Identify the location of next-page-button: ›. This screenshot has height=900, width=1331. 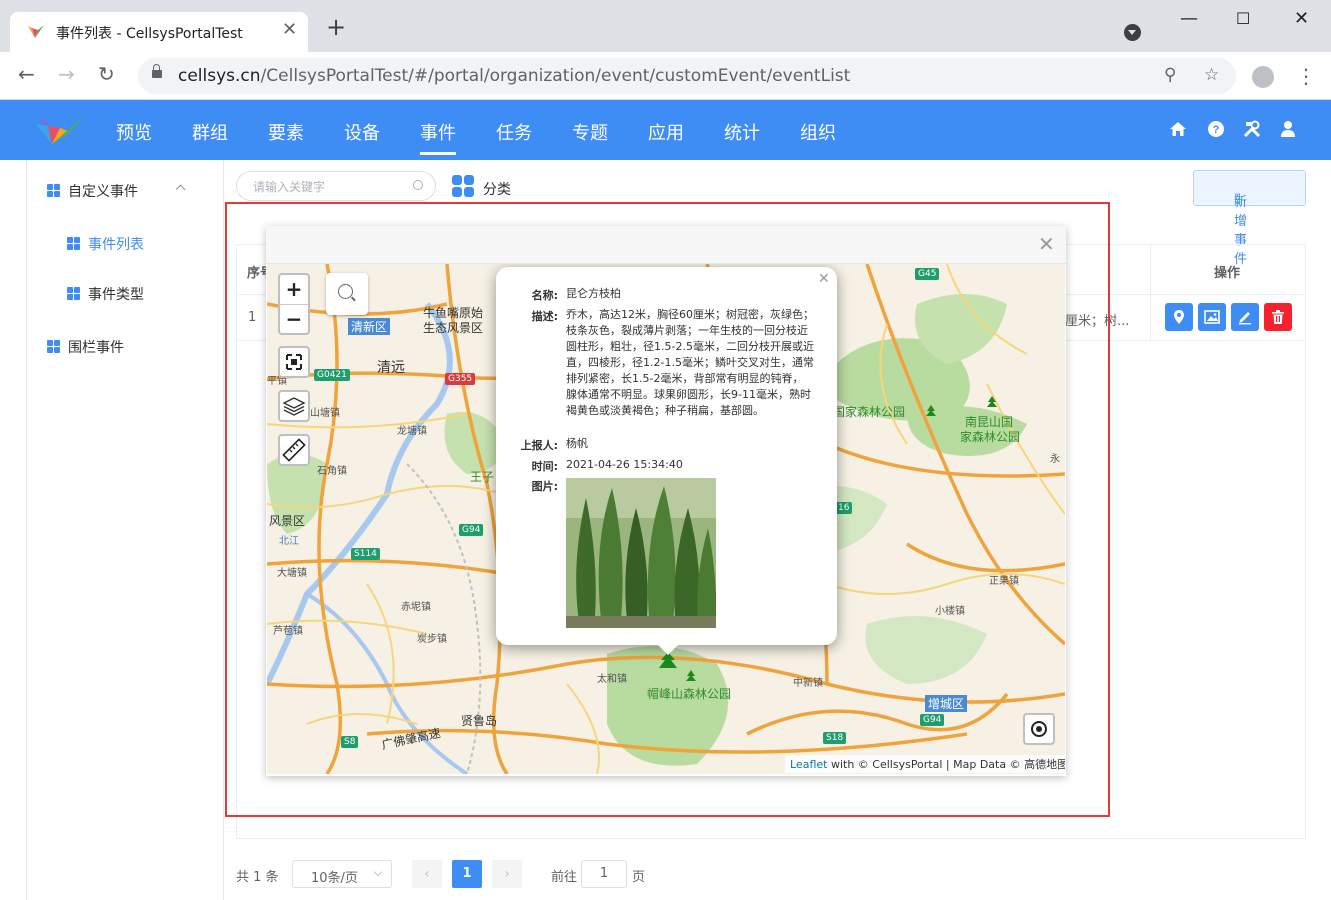
(507, 874).